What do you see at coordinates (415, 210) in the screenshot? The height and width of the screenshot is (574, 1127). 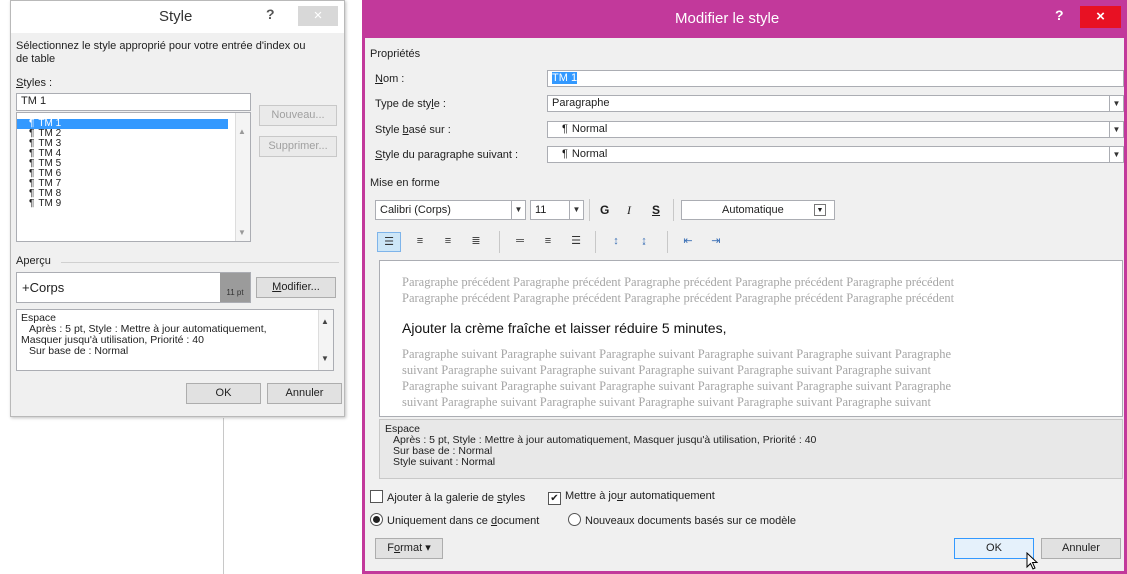 I see `font-value: Calibri (Corps)` at bounding box center [415, 210].